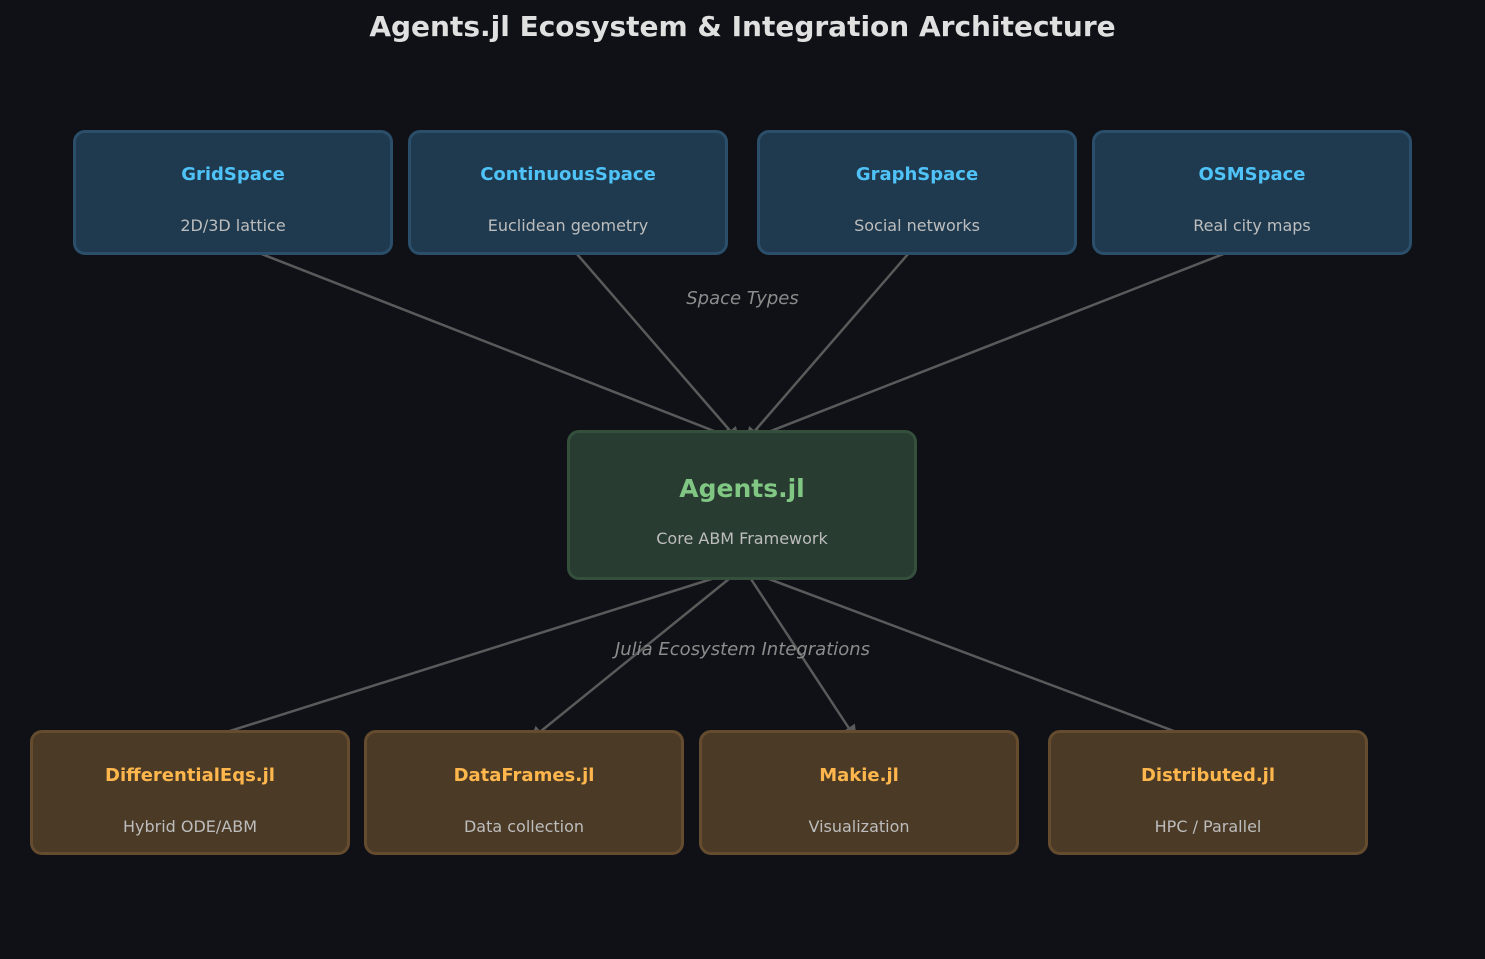  What do you see at coordinates (742, 505) in the screenshot?
I see `node-agents-core: Agents.jl Core ABM Framework` at bounding box center [742, 505].